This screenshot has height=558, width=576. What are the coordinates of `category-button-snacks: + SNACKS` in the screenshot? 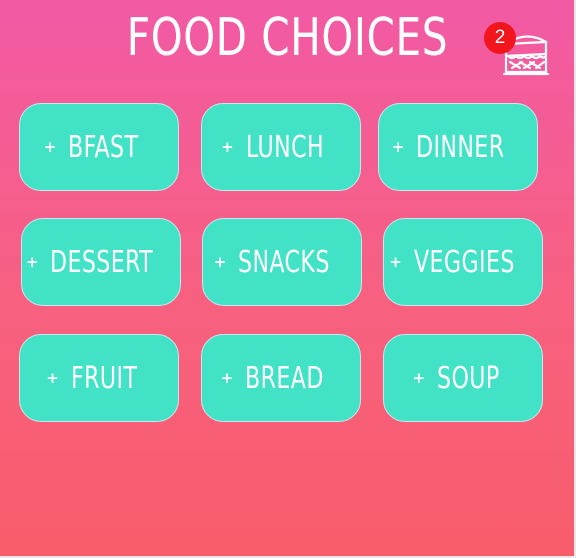 It's located at (282, 262).